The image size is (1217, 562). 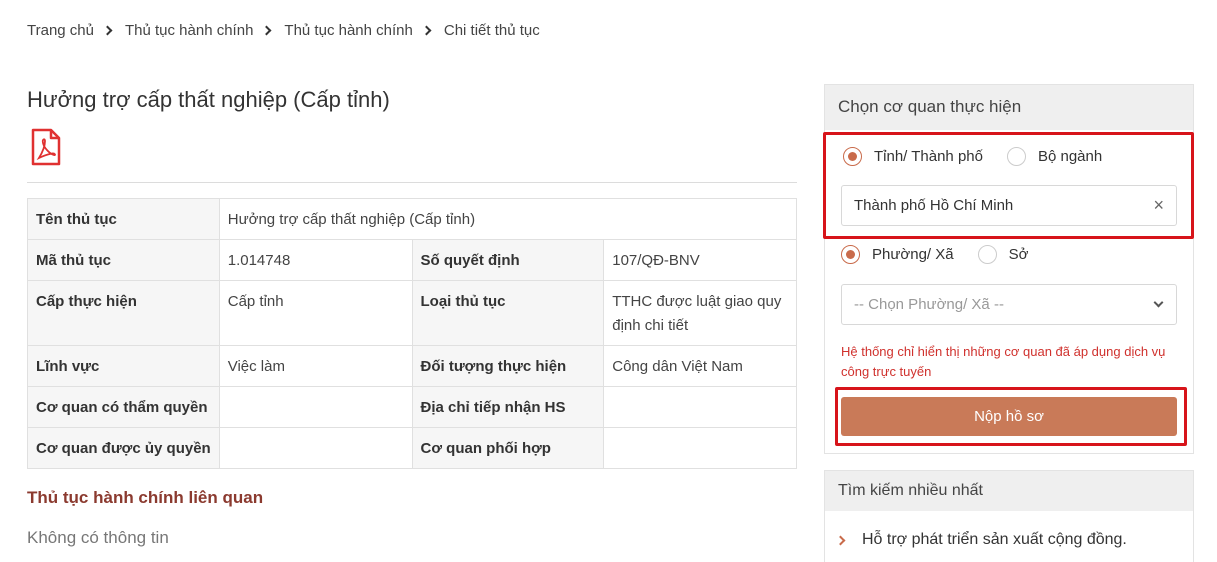 What do you see at coordinates (123, 366) in the screenshot?
I see `label-linh-vuc: Lĩnh vực` at bounding box center [123, 366].